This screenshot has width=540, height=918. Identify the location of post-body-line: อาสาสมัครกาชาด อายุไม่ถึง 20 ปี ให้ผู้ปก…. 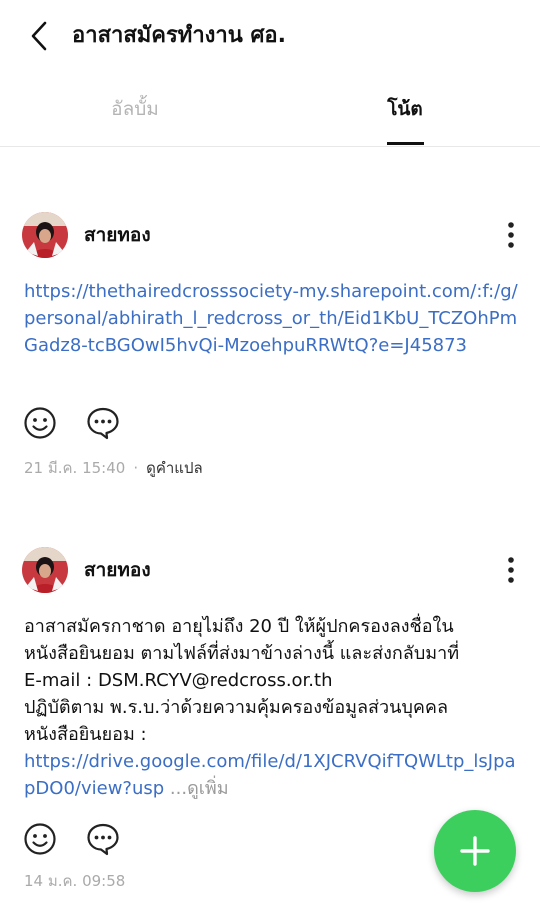
(239, 626).